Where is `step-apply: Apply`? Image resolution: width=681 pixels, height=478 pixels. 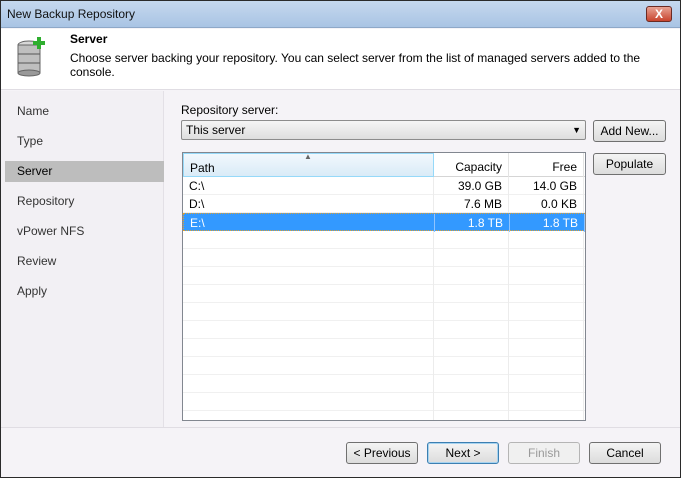 step-apply: Apply is located at coordinates (84, 291).